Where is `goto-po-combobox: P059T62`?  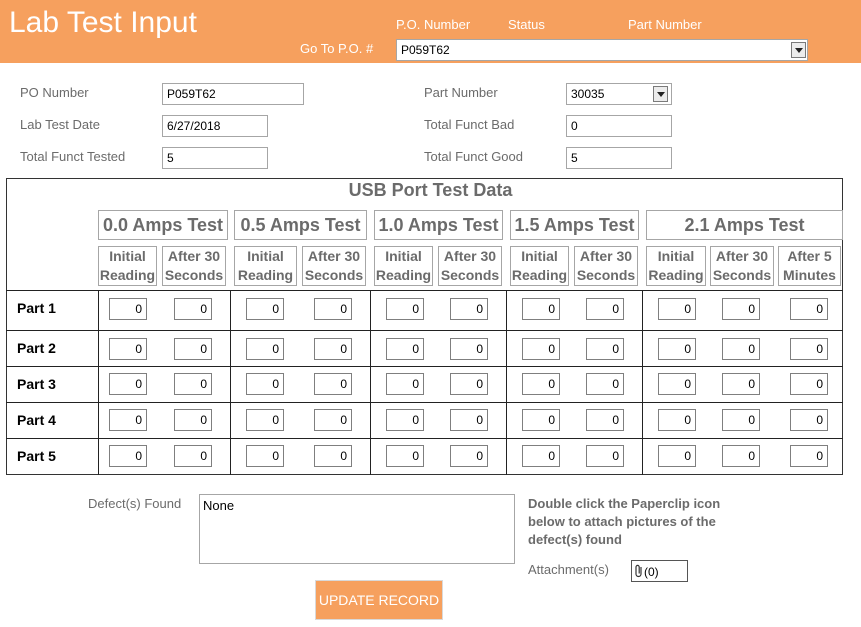 goto-po-combobox: P059T62 is located at coordinates (602, 50).